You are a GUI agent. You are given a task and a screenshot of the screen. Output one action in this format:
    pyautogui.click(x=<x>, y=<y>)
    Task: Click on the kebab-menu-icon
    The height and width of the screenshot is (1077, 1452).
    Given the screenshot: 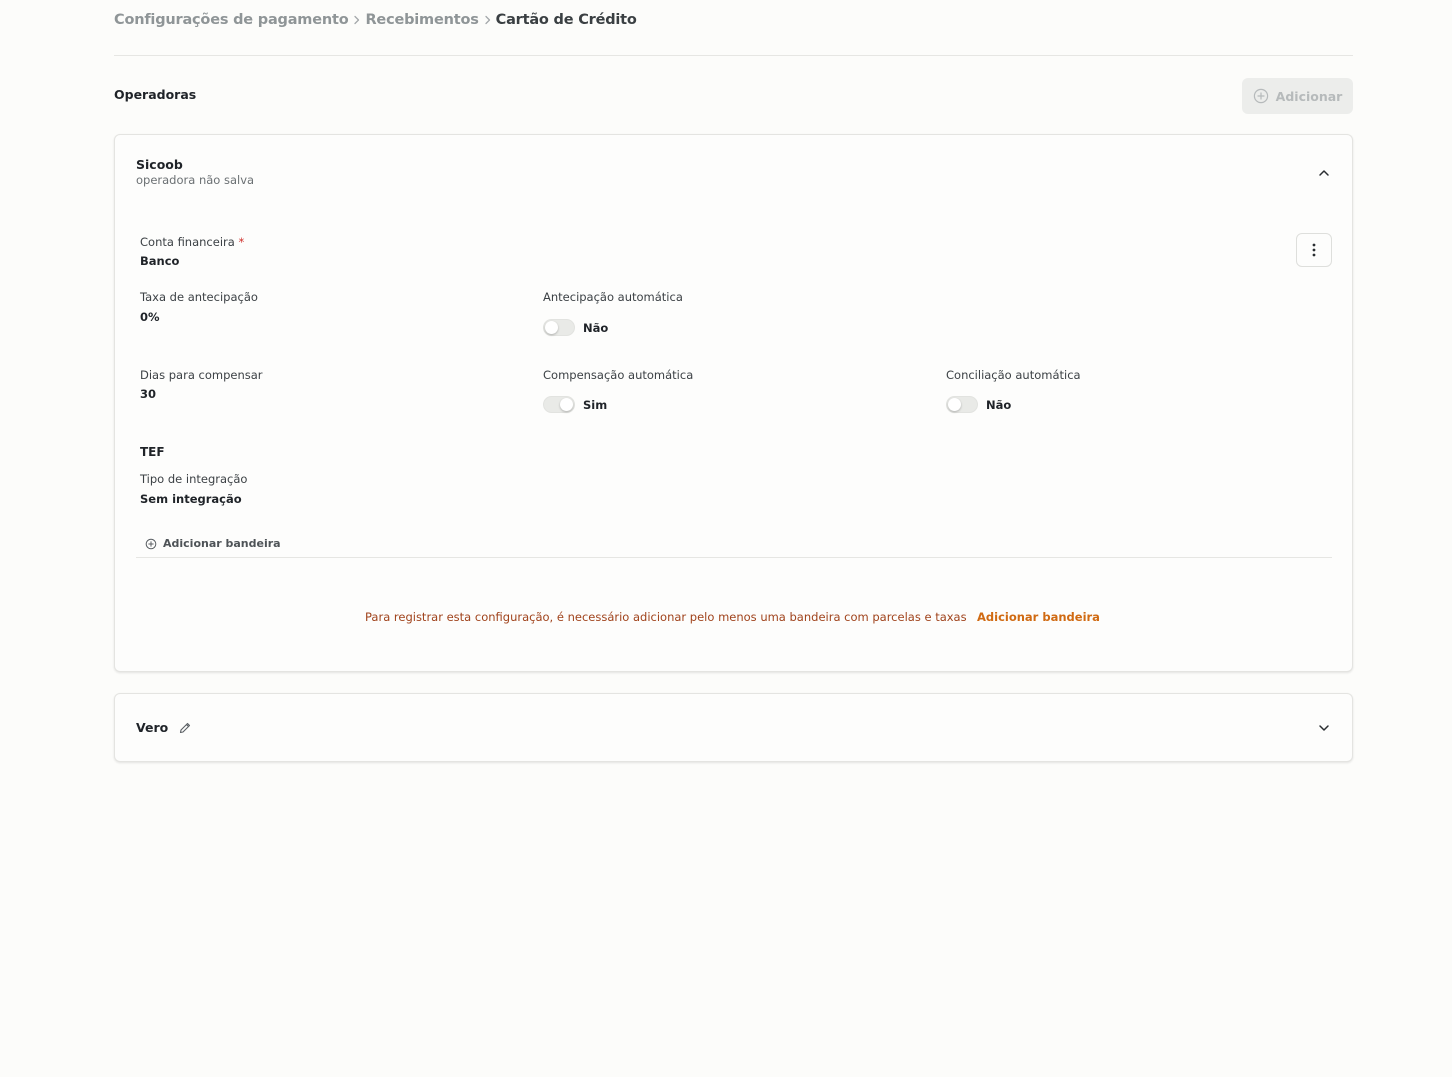 What is the action you would take?
    pyautogui.click(x=1314, y=250)
    